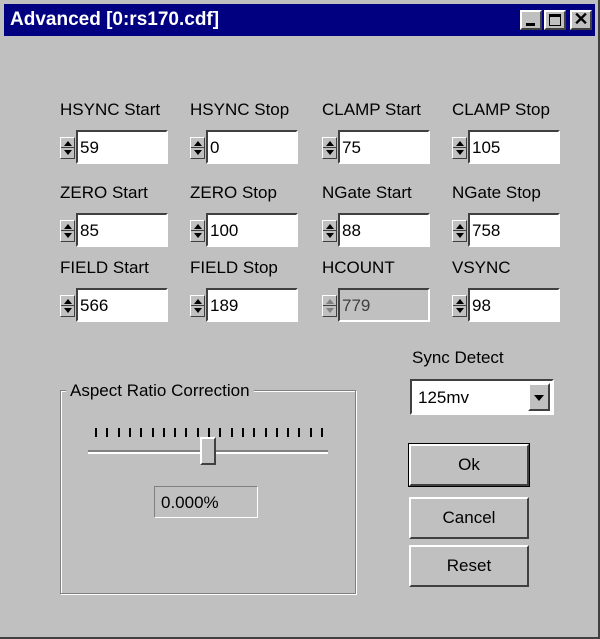 This screenshot has height=639, width=600. What do you see at coordinates (469, 566) in the screenshot?
I see `reset-button: Reset` at bounding box center [469, 566].